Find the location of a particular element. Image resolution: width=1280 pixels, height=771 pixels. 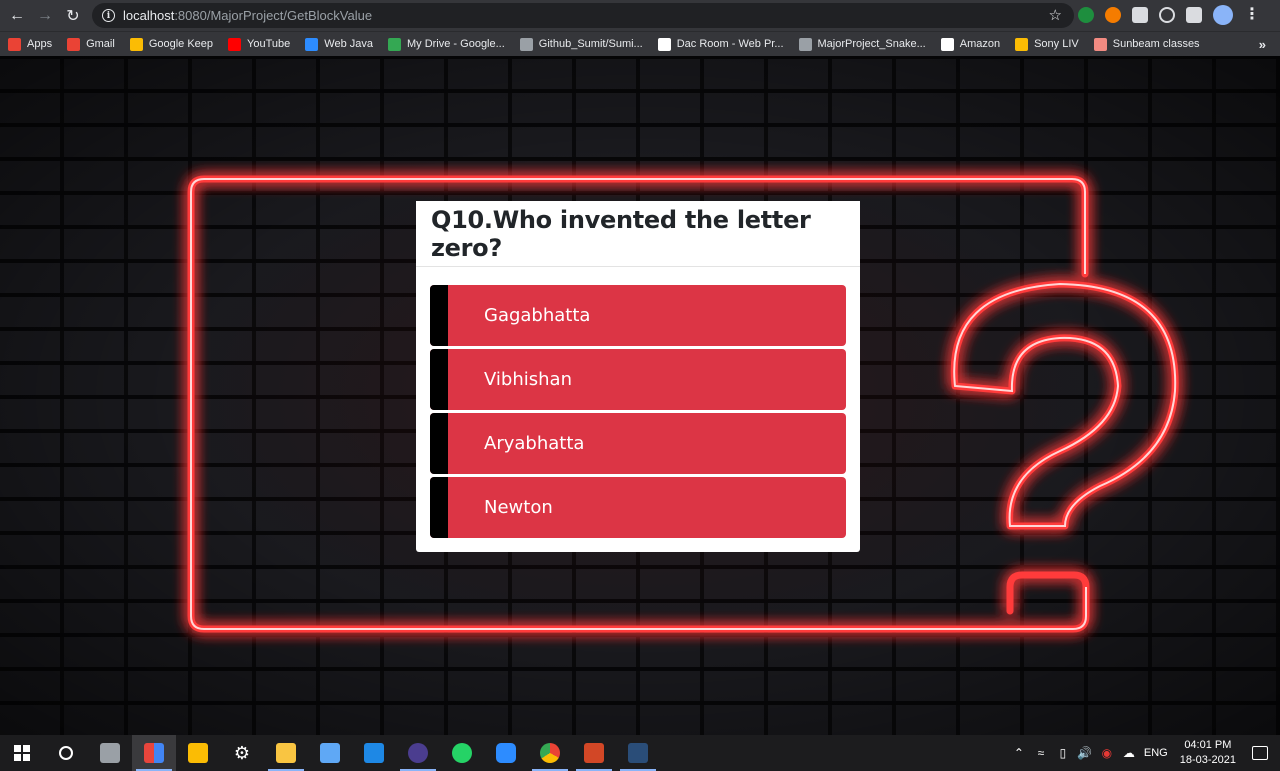

url-host: localhost is located at coordinates (149, 15).